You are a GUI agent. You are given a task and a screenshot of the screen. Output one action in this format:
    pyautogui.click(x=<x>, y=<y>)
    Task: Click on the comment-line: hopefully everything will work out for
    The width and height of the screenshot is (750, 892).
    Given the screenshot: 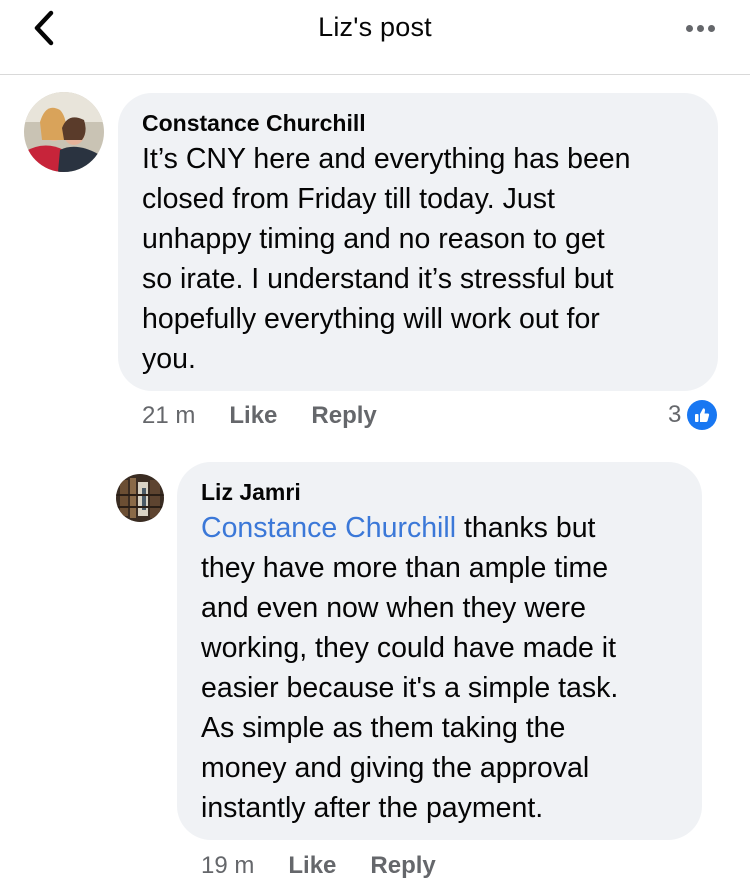 What is the action you would take?
    pyautogui.click(x=371, y=319)
    